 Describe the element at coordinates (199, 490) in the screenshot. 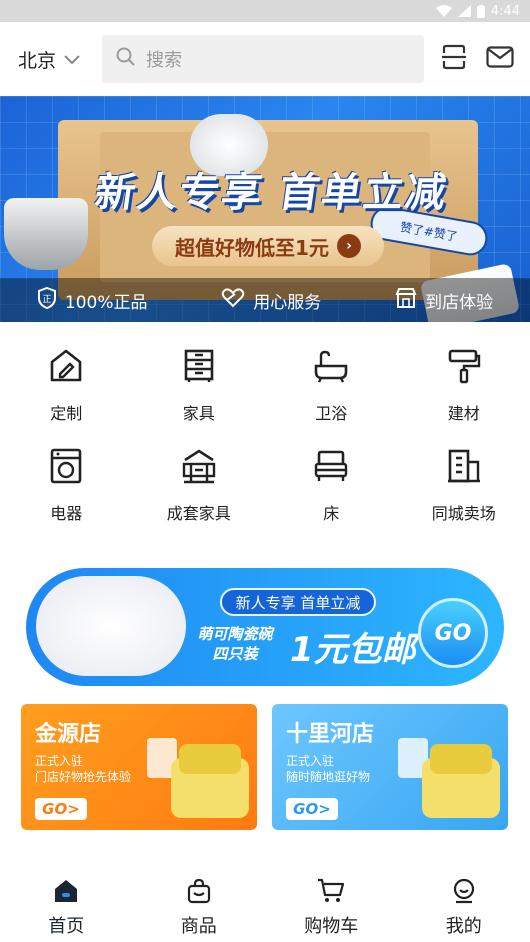

I see `category-furniture-sets: 成套家具` at that location.